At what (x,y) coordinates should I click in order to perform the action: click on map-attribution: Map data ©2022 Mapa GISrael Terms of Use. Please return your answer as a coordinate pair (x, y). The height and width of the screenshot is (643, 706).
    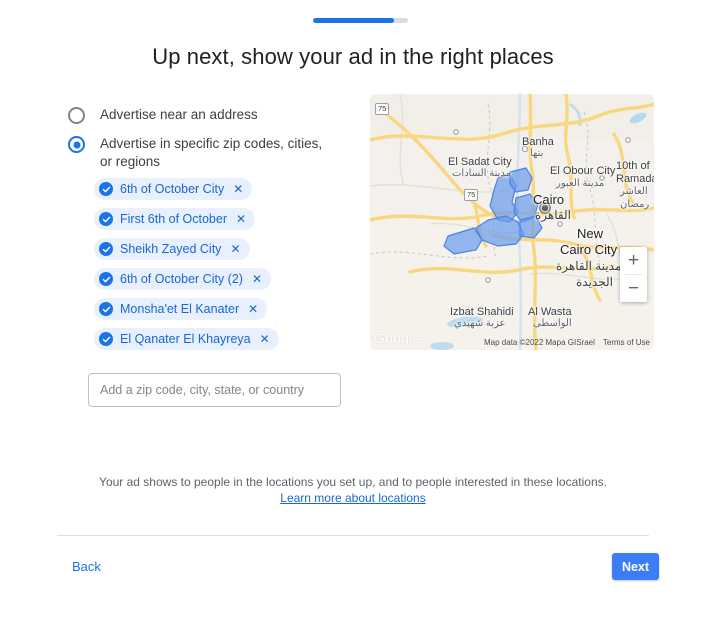
    Looking at the image, I should click on (567, 342).